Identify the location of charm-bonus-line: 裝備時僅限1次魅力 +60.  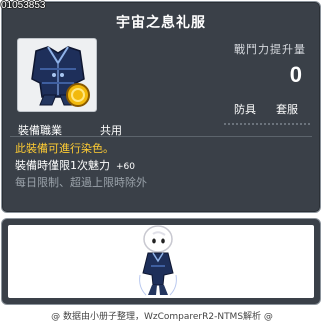
(75, 165).